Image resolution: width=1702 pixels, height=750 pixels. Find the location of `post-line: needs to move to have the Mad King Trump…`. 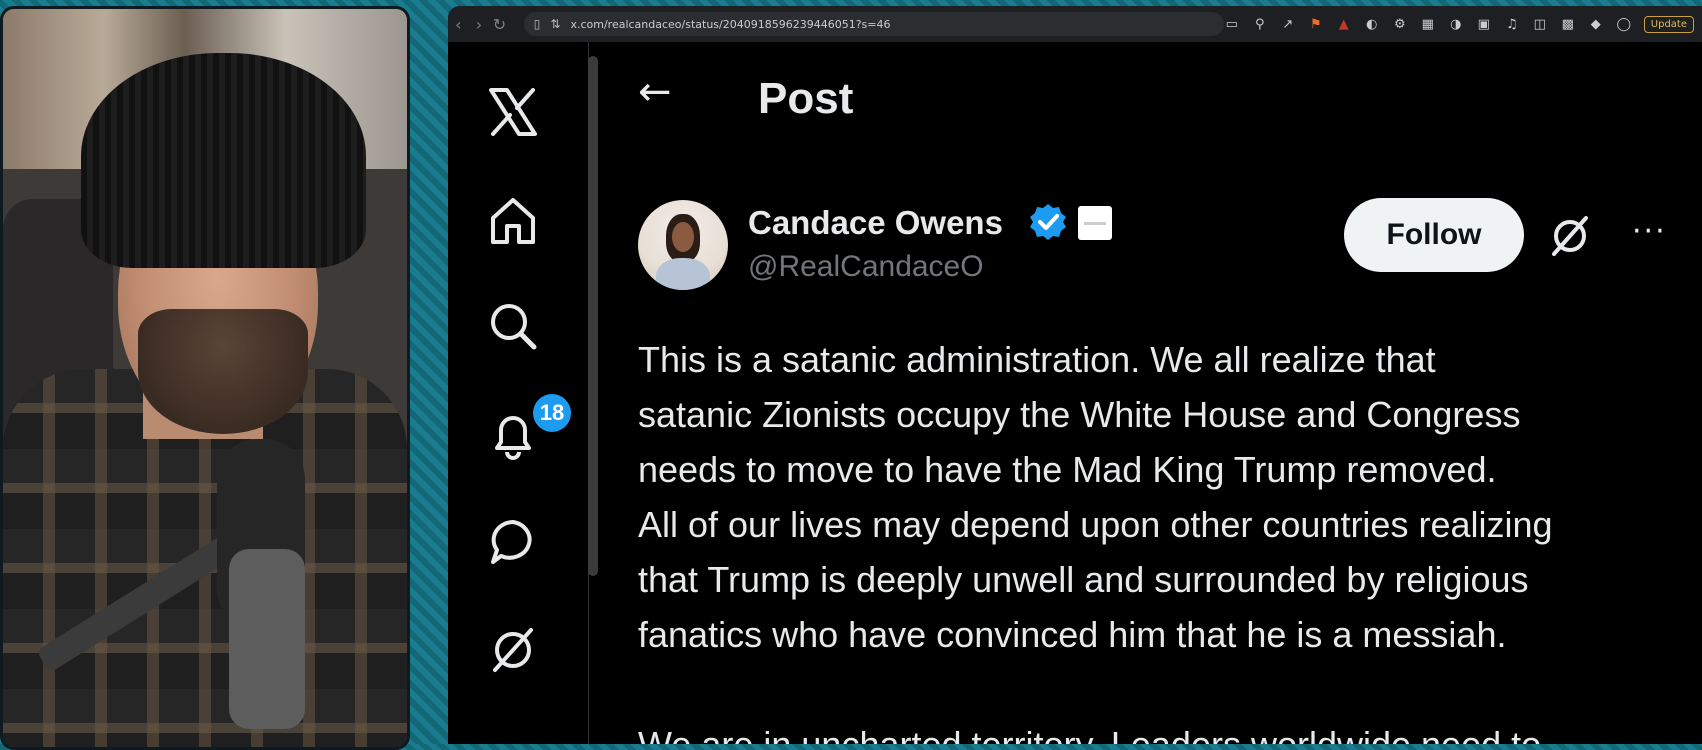

post-line: needs to move to have the Mad King Trump… is located at coordinates (1067, 469).